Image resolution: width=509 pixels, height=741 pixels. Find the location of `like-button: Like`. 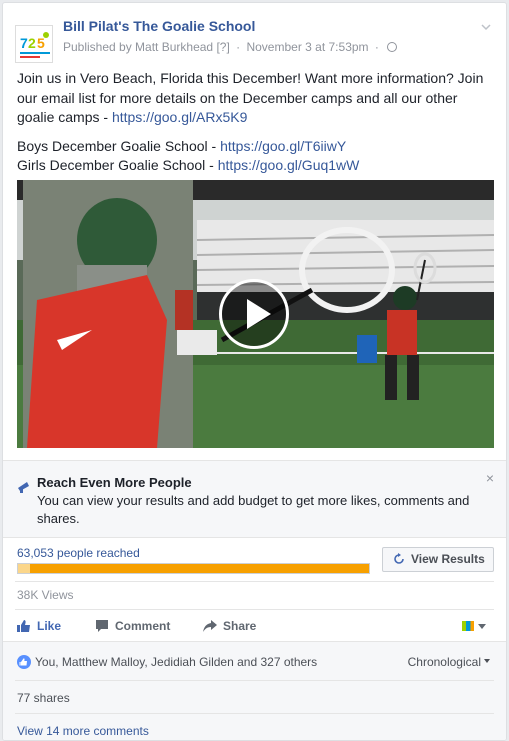

like-button: Like is located at coordinates (39, 626).